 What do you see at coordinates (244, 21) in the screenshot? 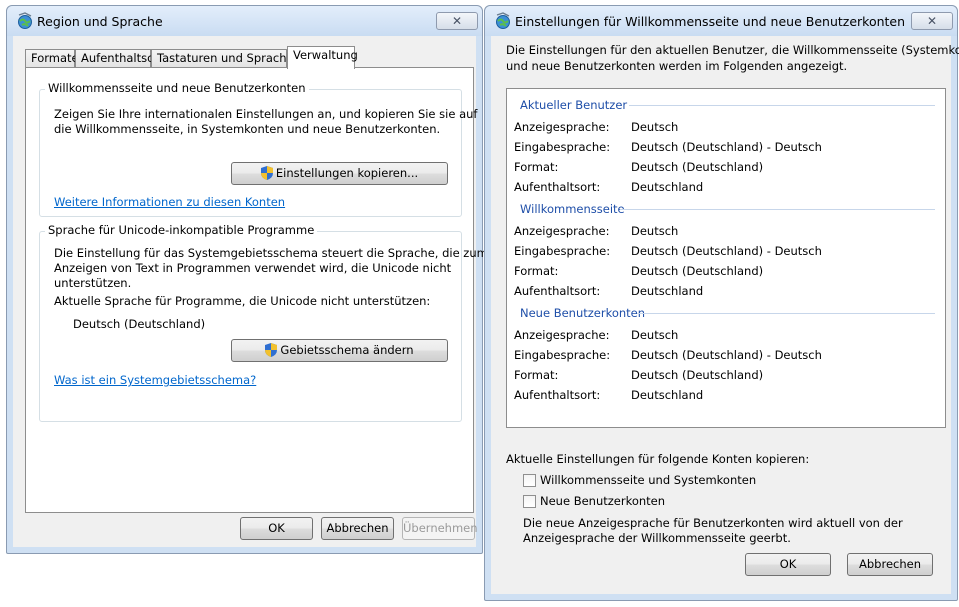
I see `title-bar: Region und Sprache ✕` at bounding box center [244, 21].